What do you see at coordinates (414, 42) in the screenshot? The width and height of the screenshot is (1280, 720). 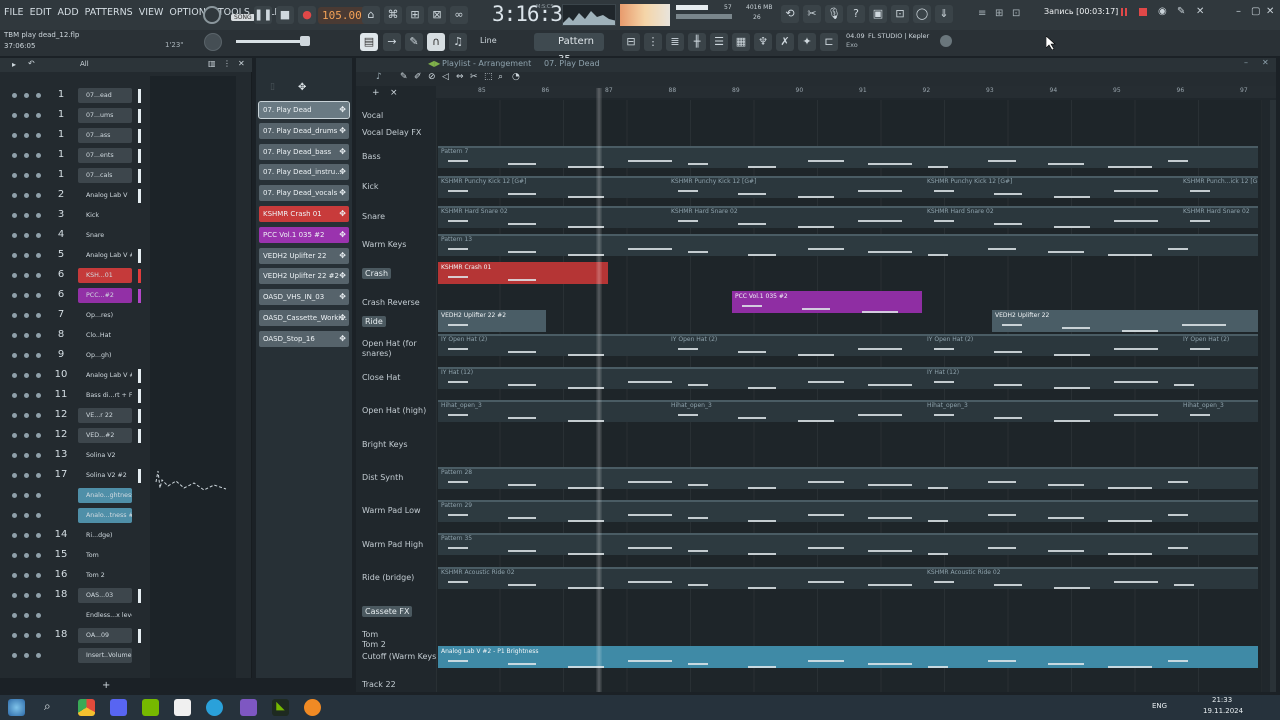 I see `draw-tool-icon: ✎` at bounding box center [414, 42].